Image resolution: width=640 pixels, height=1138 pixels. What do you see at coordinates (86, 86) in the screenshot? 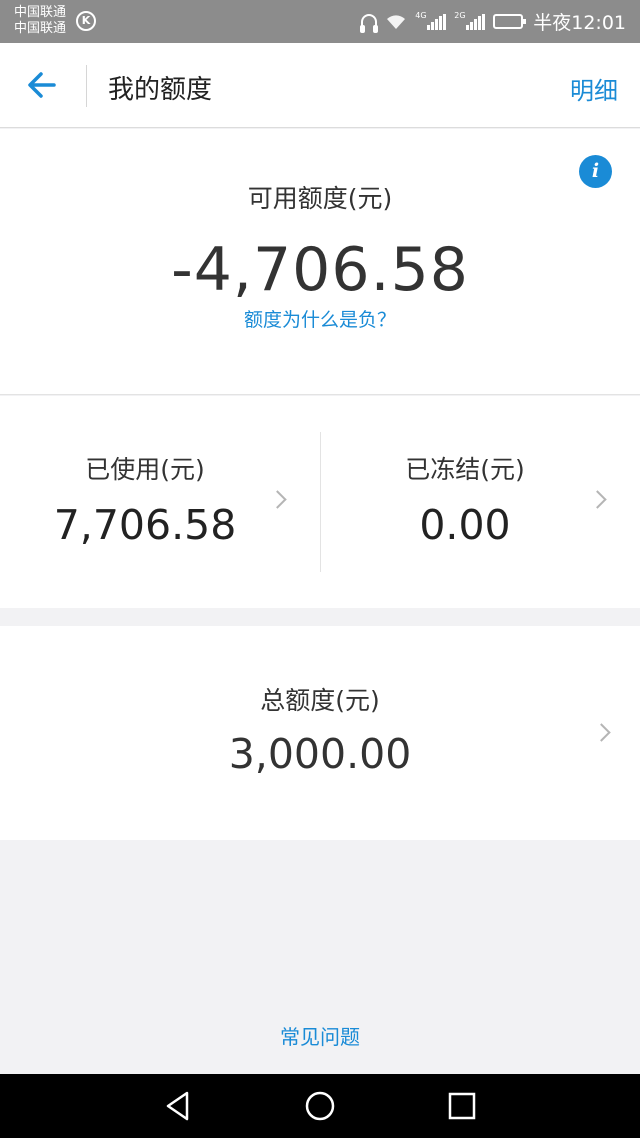
I see `header-divider` at bounding box center [86, 86].